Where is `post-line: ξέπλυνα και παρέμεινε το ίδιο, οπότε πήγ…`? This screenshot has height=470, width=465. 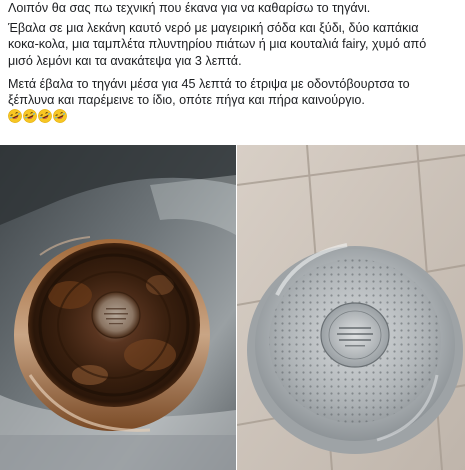 post-line: ξέπλυνα και παρέμεινε το ίδιο, οπότε πήγ… is located at coordinates (186, 100).